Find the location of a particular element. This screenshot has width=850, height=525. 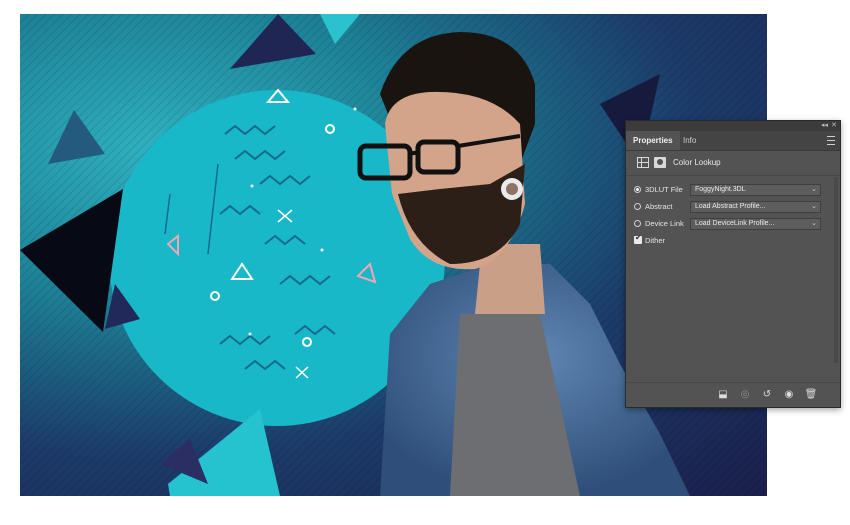

select-3dlut-file-value: FoggyNight.3DL is located at coordinates (720, 189).